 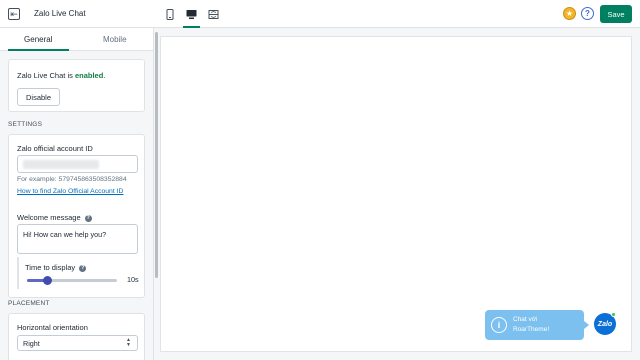 What do you see at coordinates (38, 39) in the screenshot?
I see `tab-general: General` at bounding box center [38, 39].